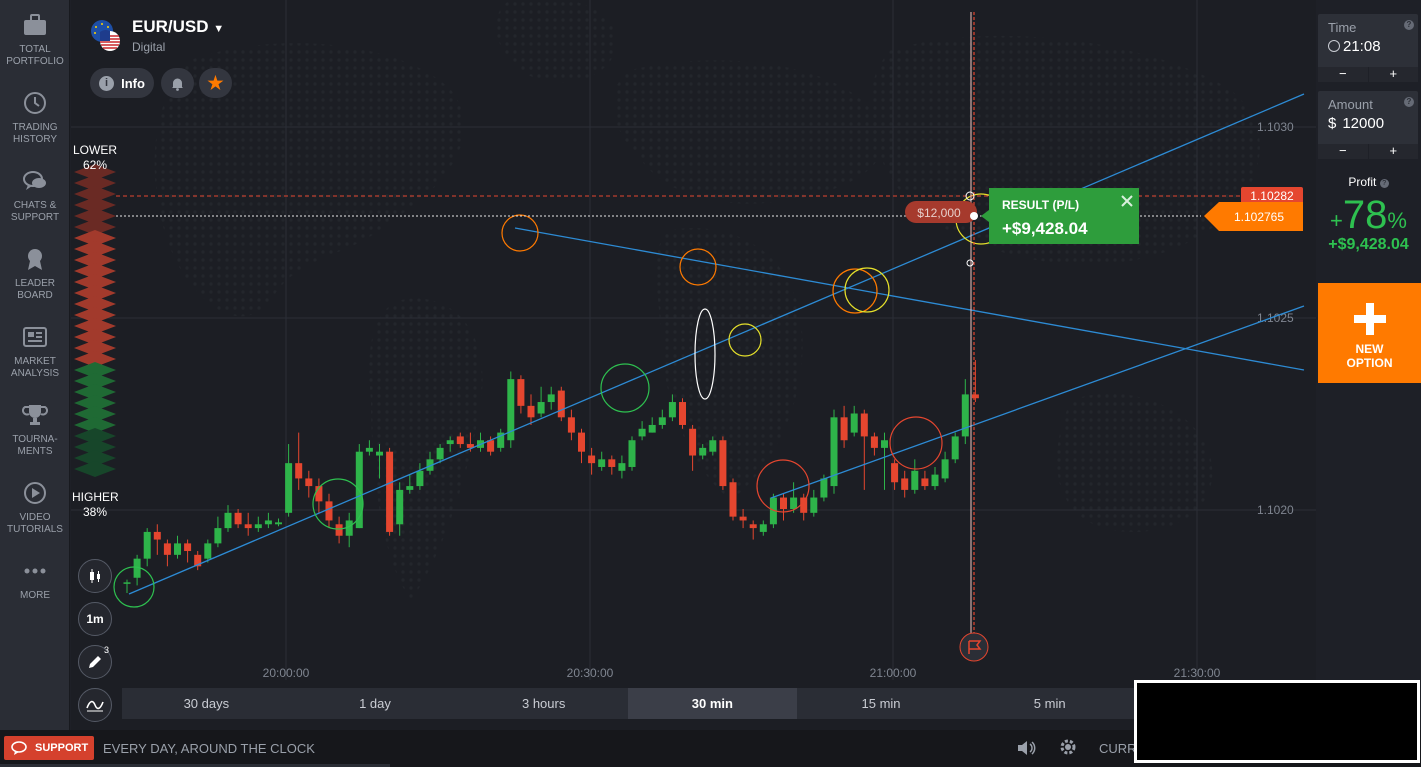  I want to click on svg-text: 1.10282, so click(1272, 196).